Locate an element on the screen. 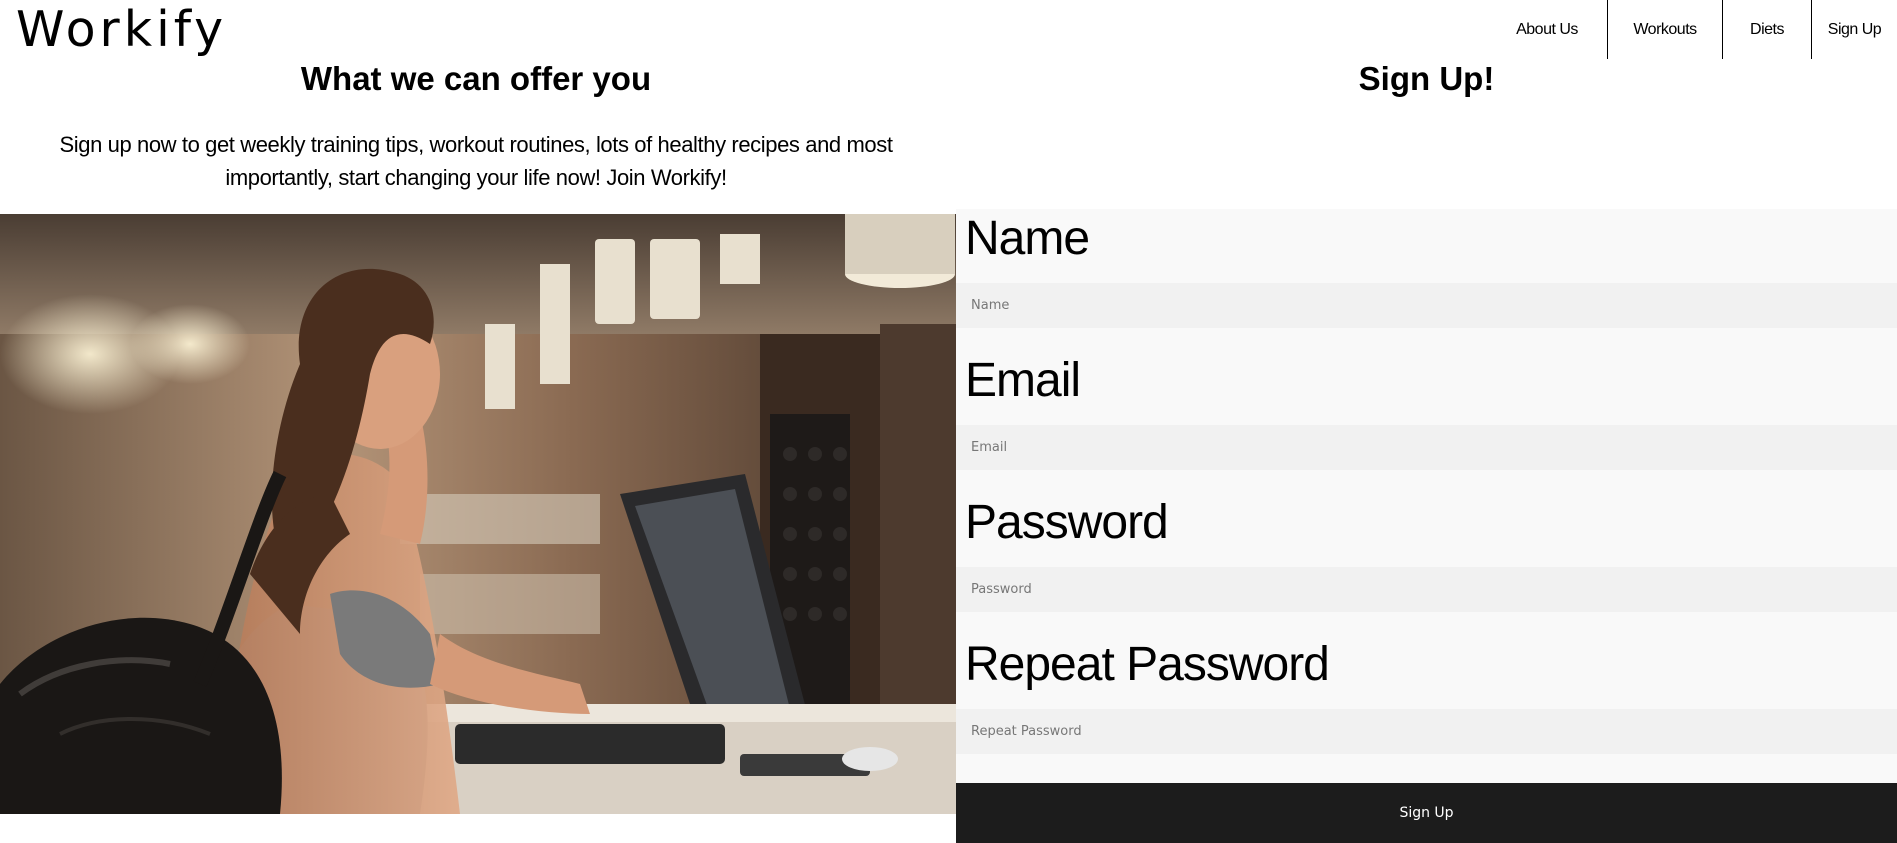 This screenshot has width=1897, height=843. email-label: Email is located at coordinates (1023, 380).